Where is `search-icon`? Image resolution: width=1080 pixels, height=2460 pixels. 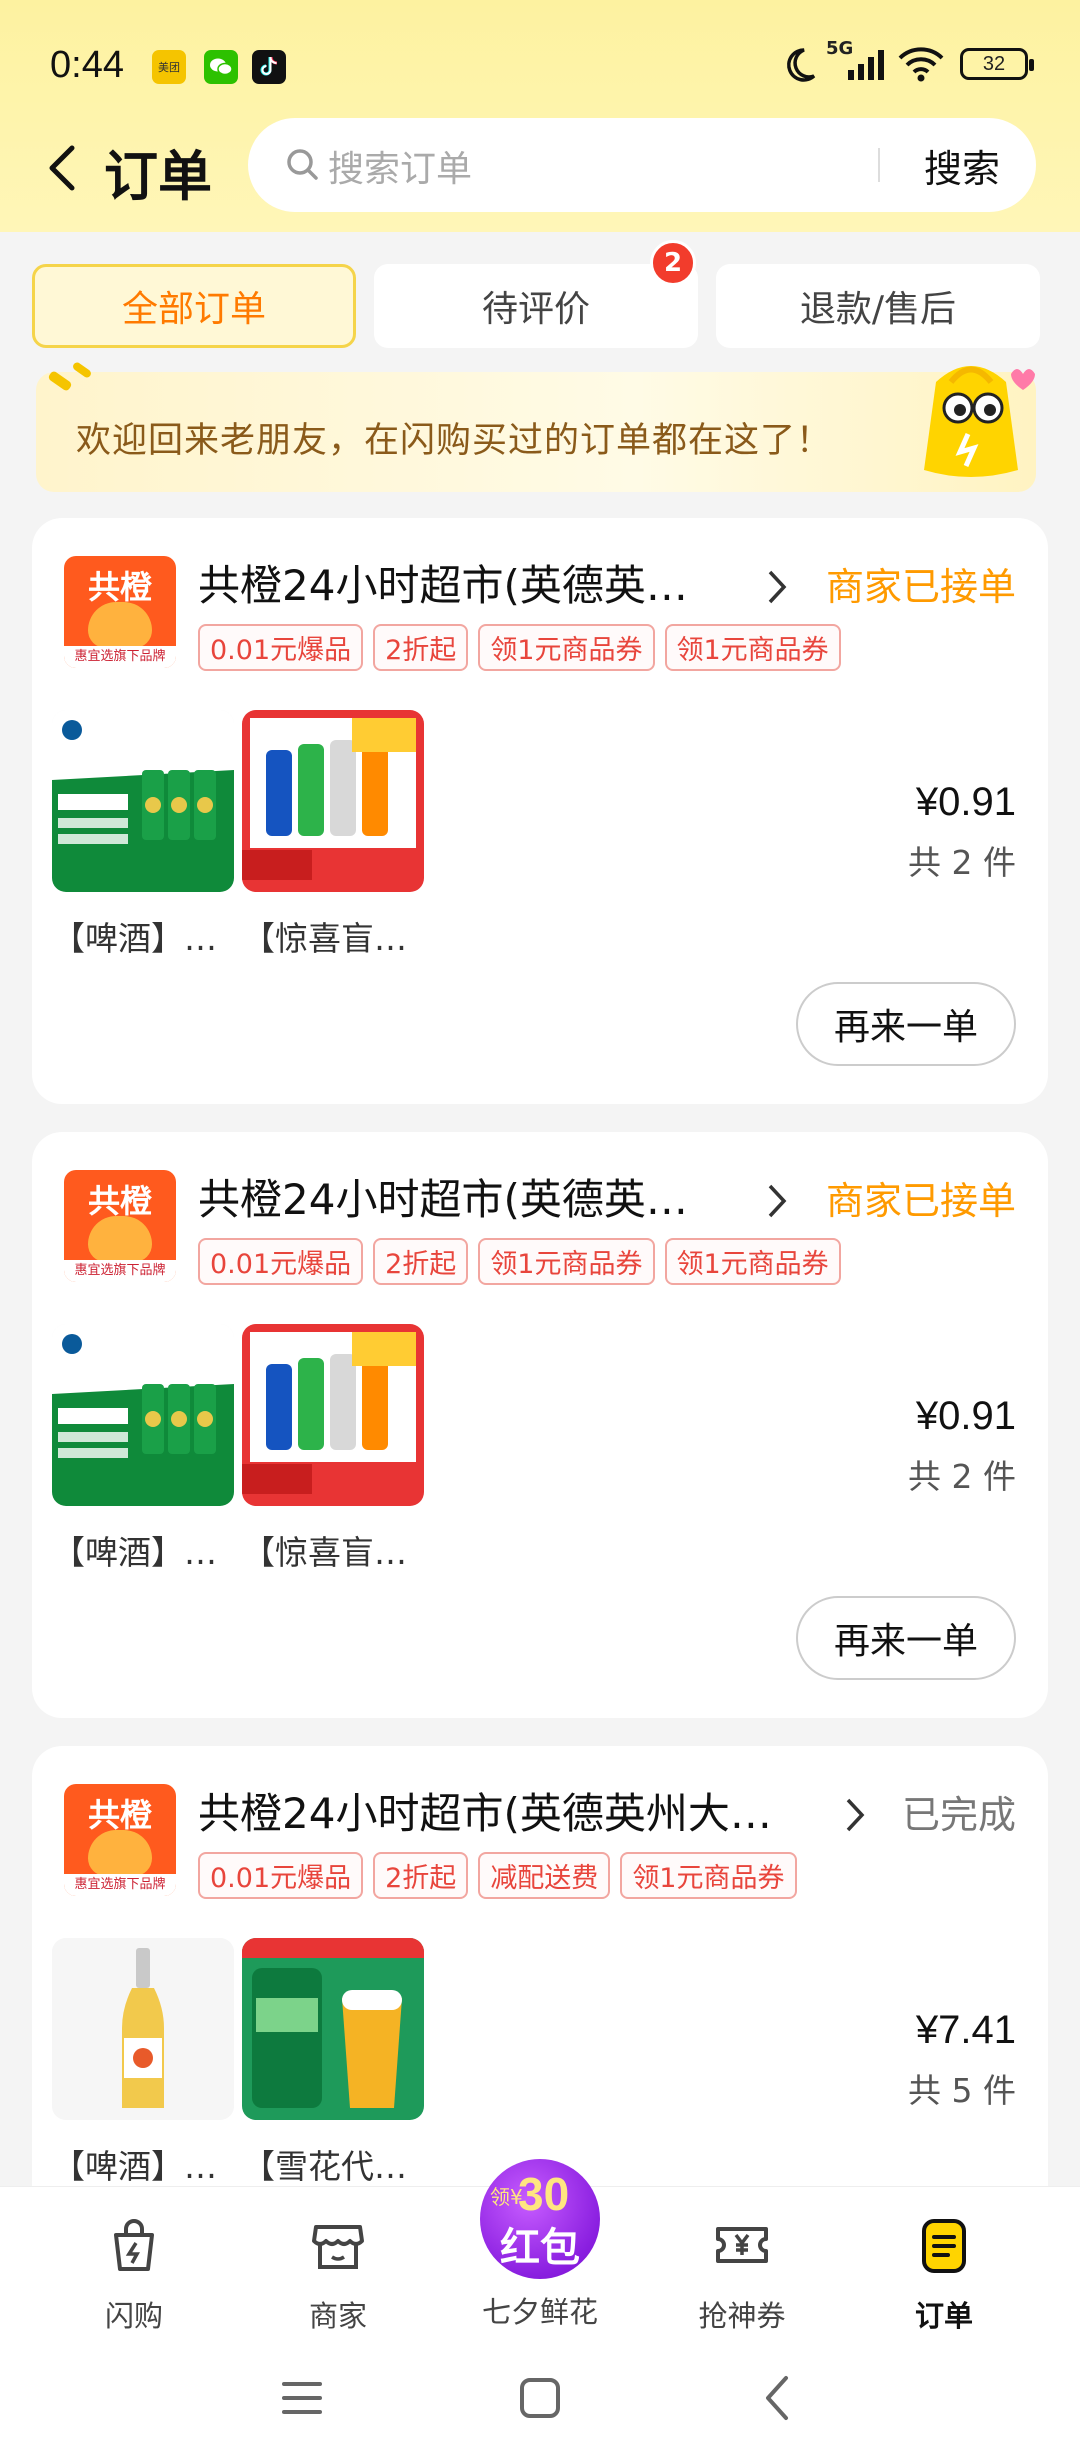 search-icon is located at coordinates (302, 164).